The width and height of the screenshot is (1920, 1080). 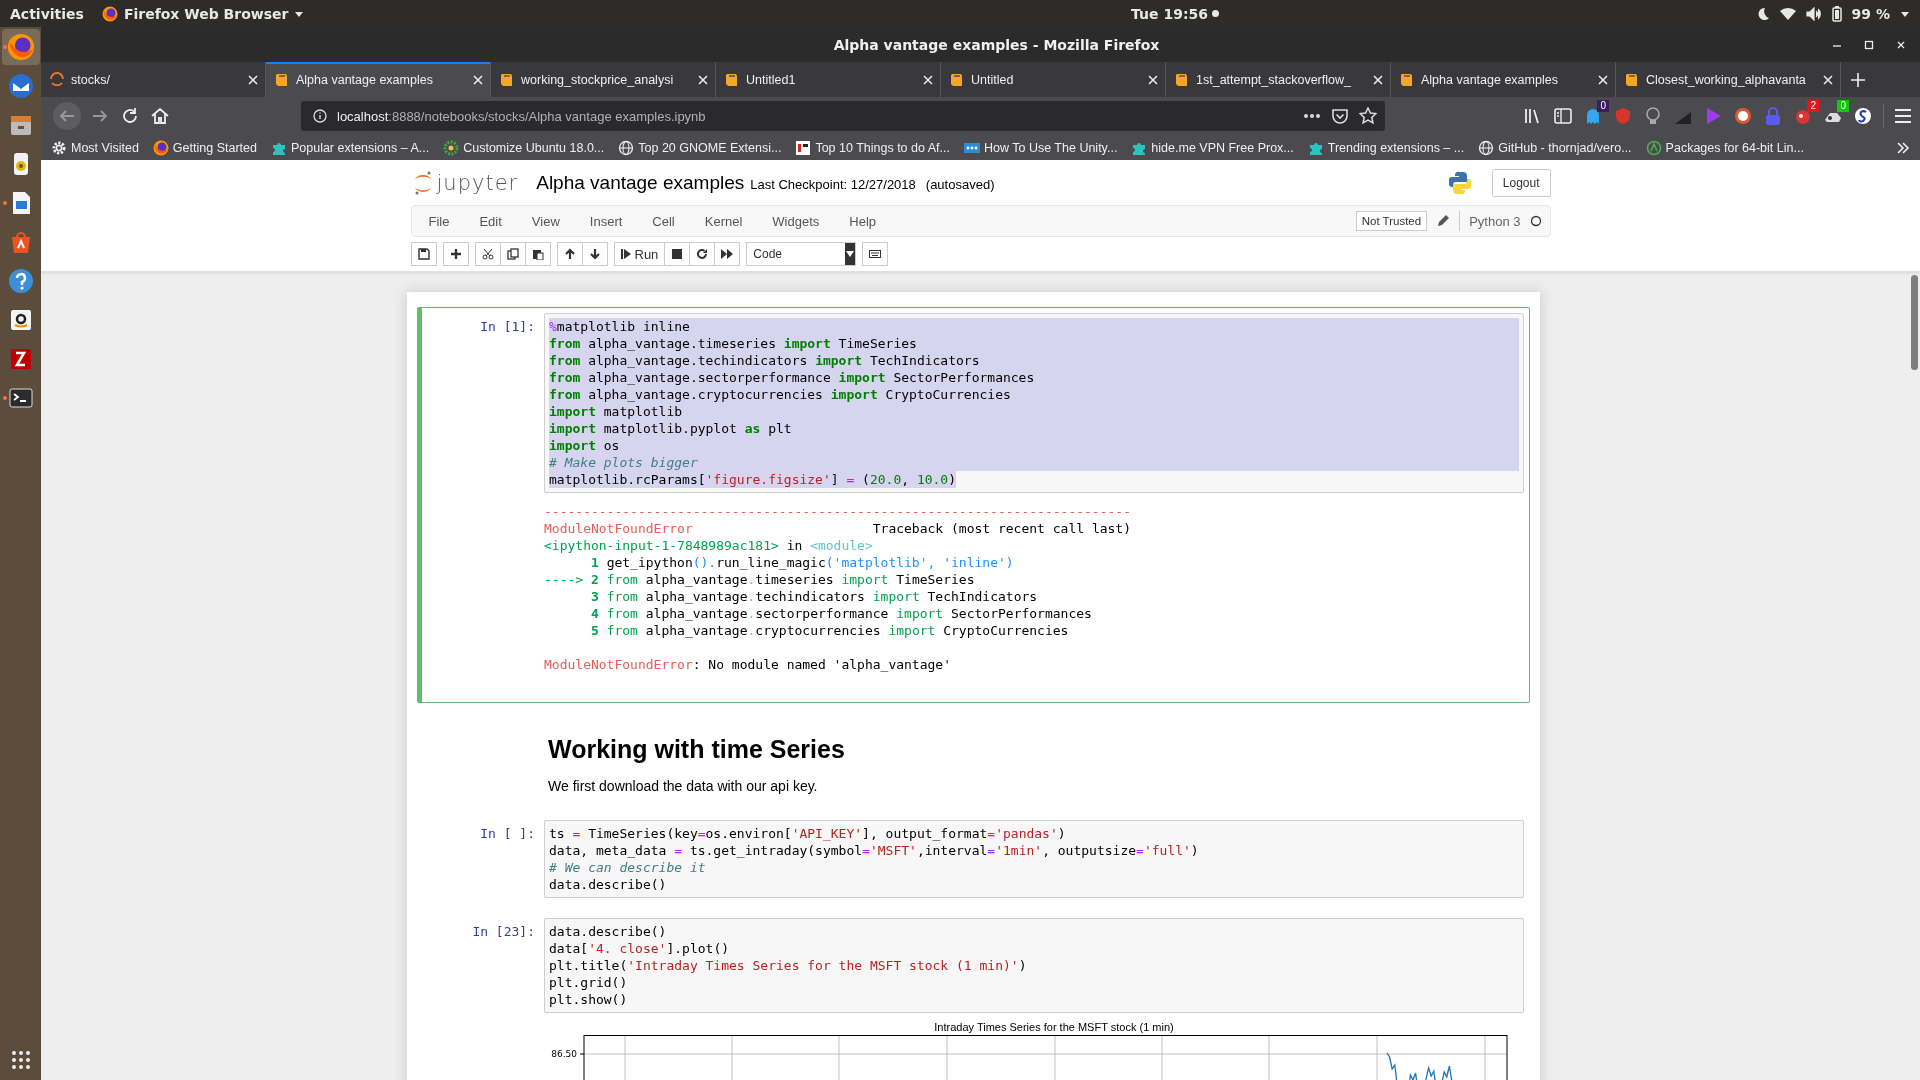 I want to click on keyboard-icon, so click(x=875, y=254).